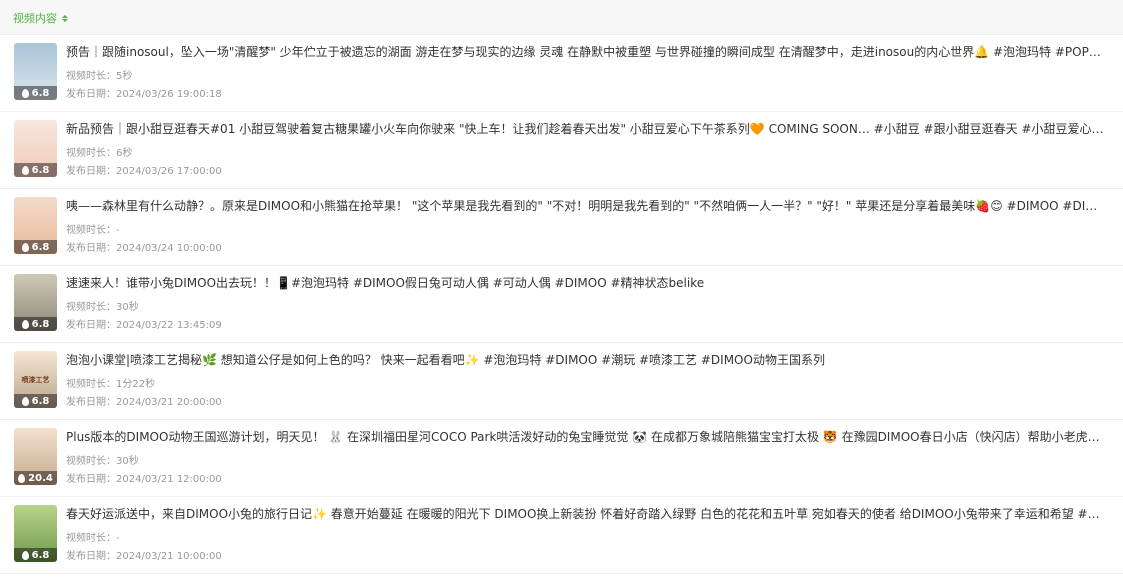 The height and width of the screenshot is (579, 1123). Describe the element at coordinates (144, 479) in the screenshot. I see `publish-date: 发布日期：2024/03/21 12:00:00` at that location.